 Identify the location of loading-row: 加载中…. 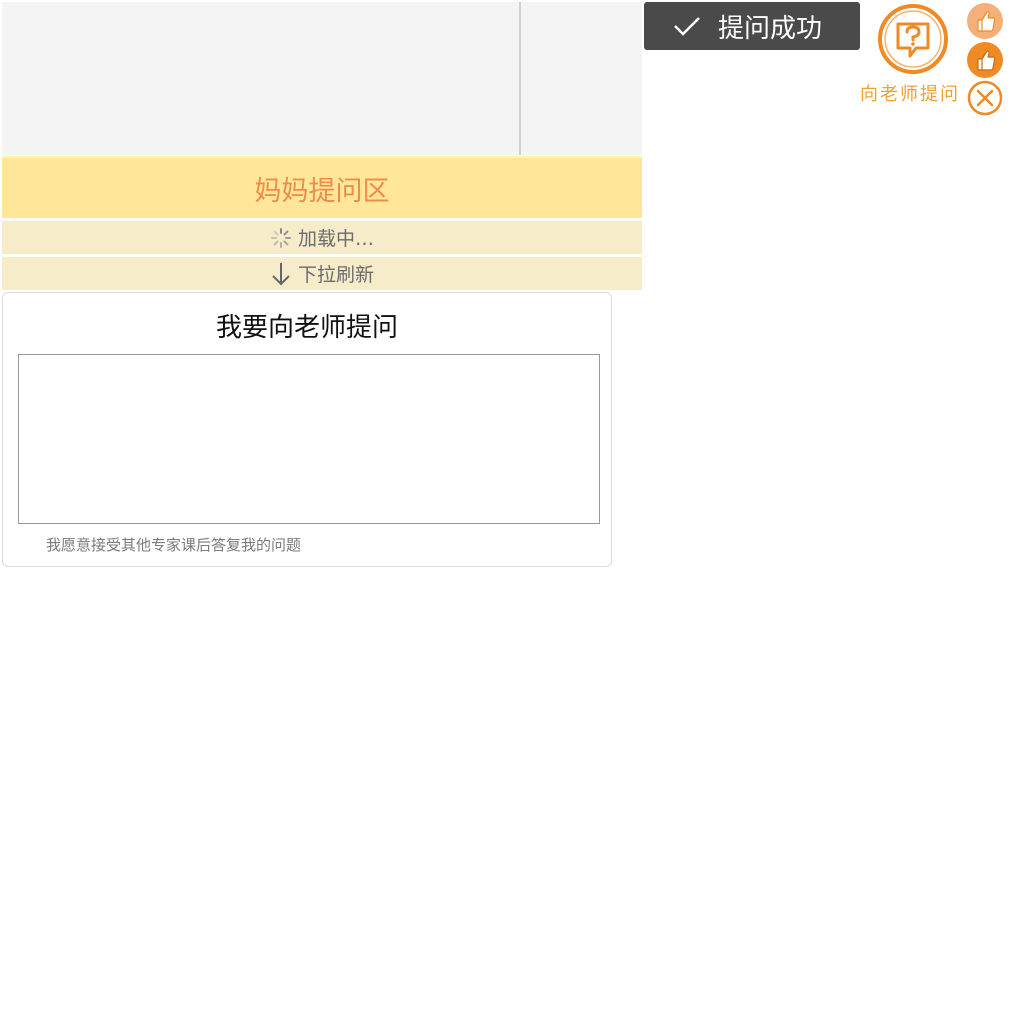
(322, 237).